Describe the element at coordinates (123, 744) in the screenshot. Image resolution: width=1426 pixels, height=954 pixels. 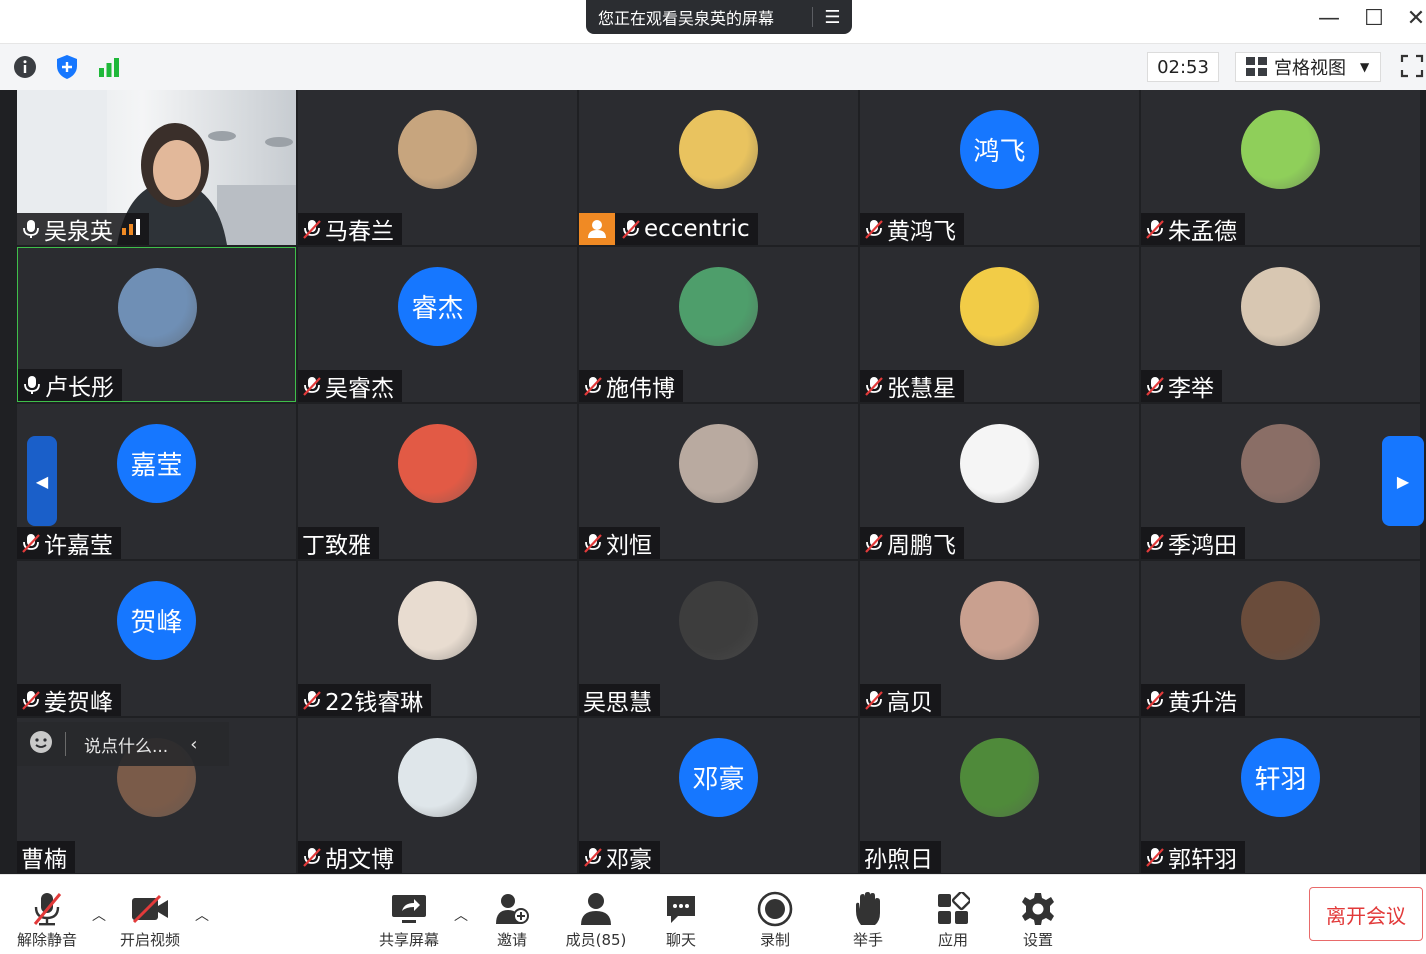
I see `chat-quick-input: 说点什么... ‹` at that location.